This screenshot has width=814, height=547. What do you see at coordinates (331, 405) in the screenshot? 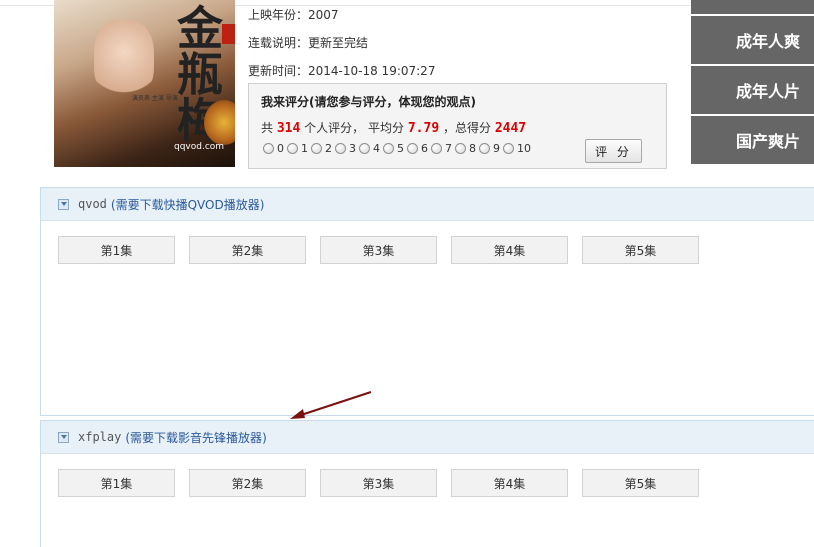
I see `annotation-arrow-icon` at bounding box center [331, 405].